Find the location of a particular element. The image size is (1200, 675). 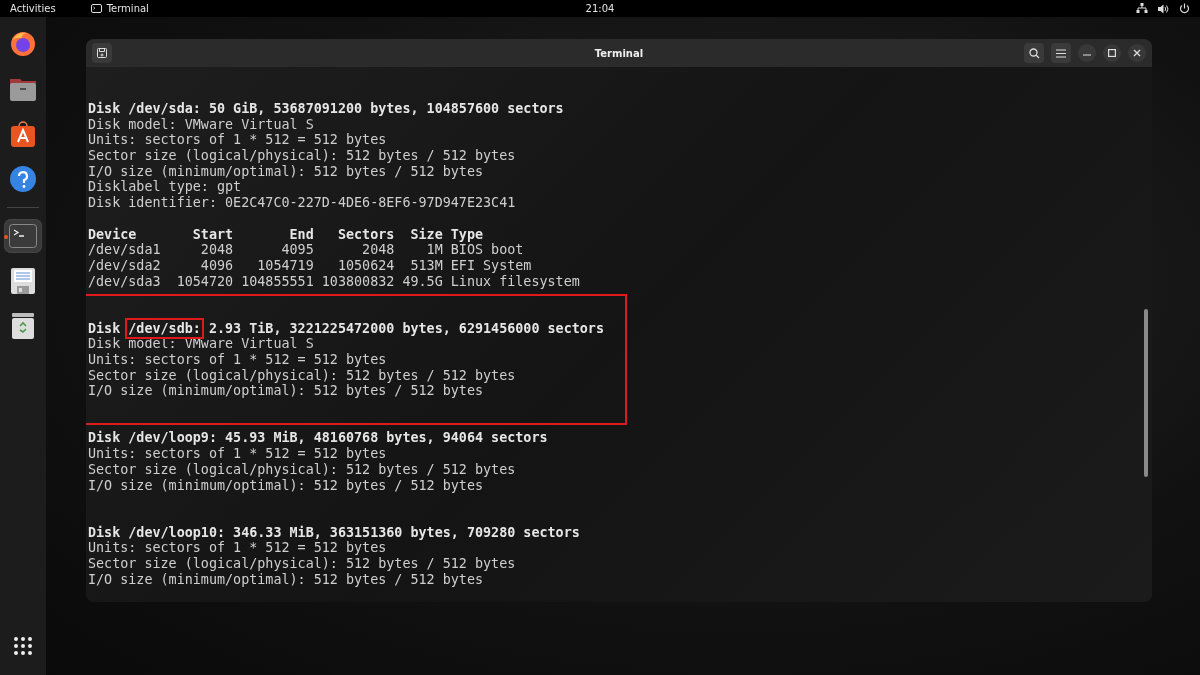

menu-button is located at coordinates (1061, 53).